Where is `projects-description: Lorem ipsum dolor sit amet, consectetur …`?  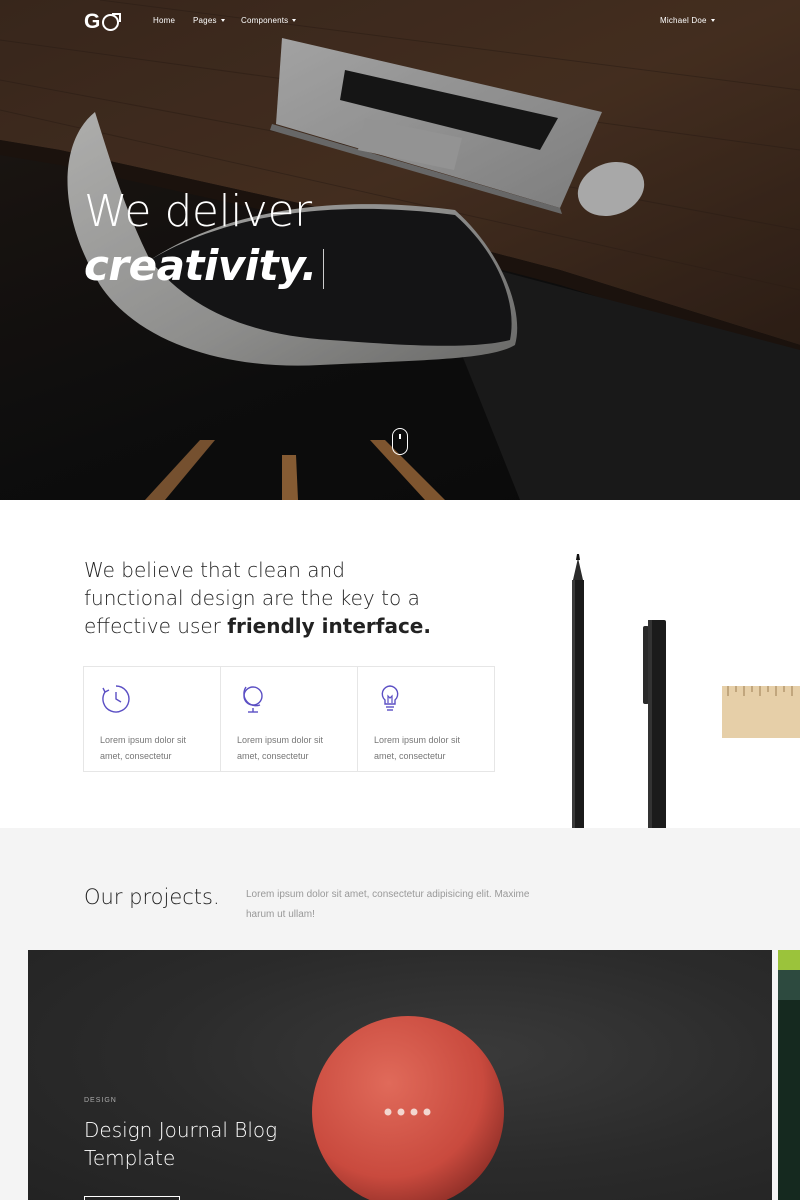 projects-description: Lorem ipsum dolor sit amet, consectetur … is located at coordinates (388, 904).